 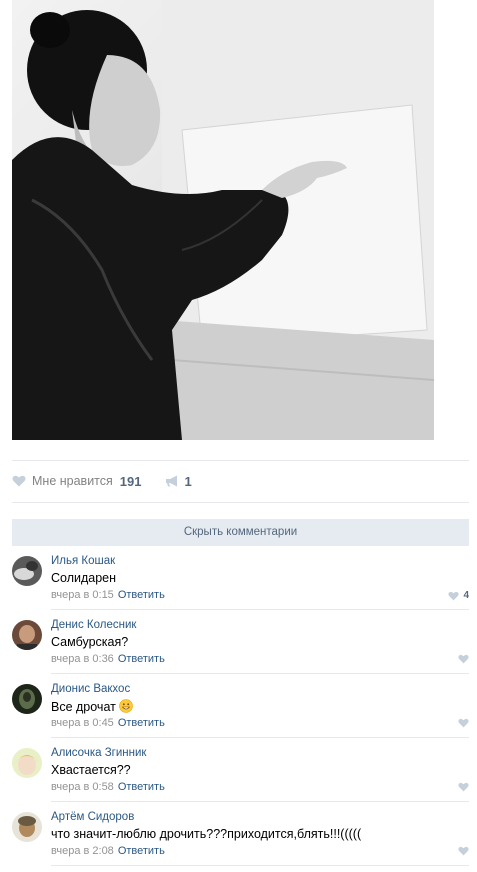 I want to click on megaphone-icon, so click(x=172, y=481).